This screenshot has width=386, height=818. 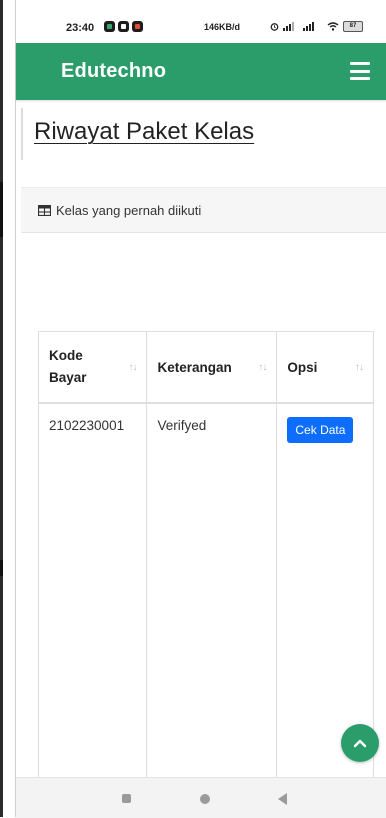 I want to click on card-title: Kelas yang pernah diikuti, so click(x=129, y=210).